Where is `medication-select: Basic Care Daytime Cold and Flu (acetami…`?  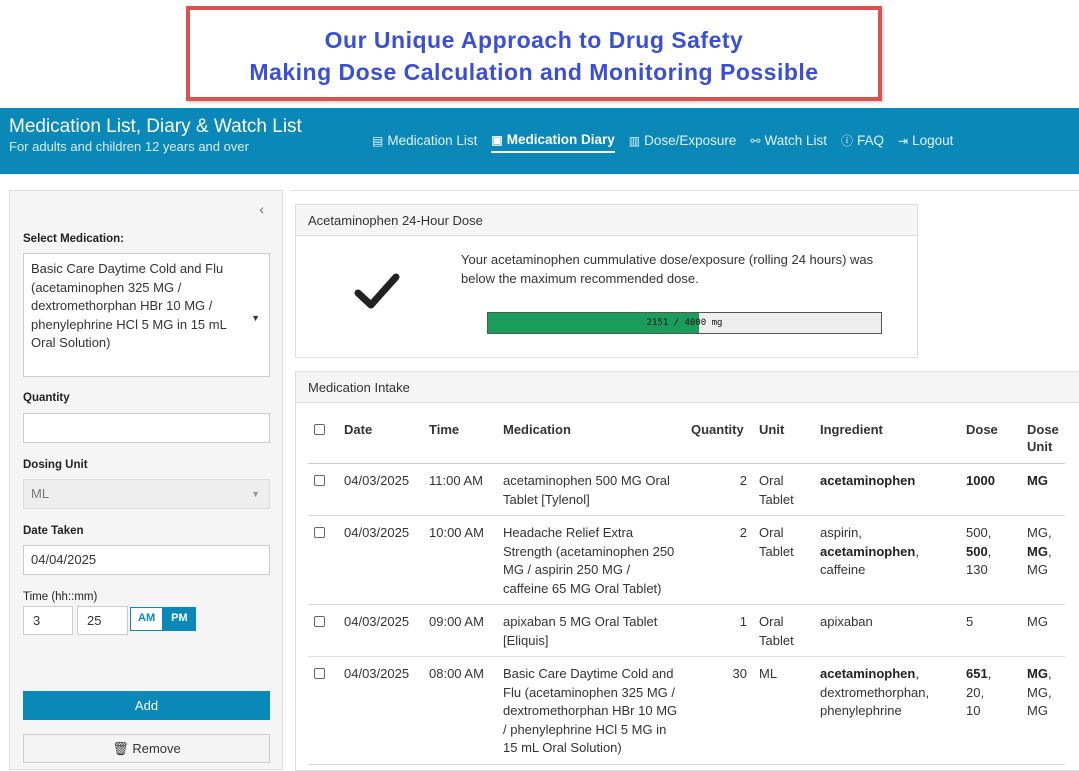 medication-select: Basic Care Daytime Cold and Flu (acetami… is located at coordinates (146, 315).